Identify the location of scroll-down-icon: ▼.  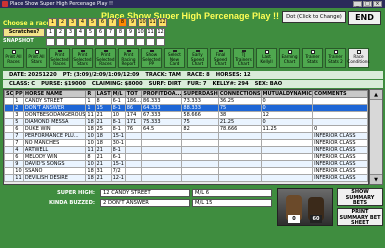
(376, 179).